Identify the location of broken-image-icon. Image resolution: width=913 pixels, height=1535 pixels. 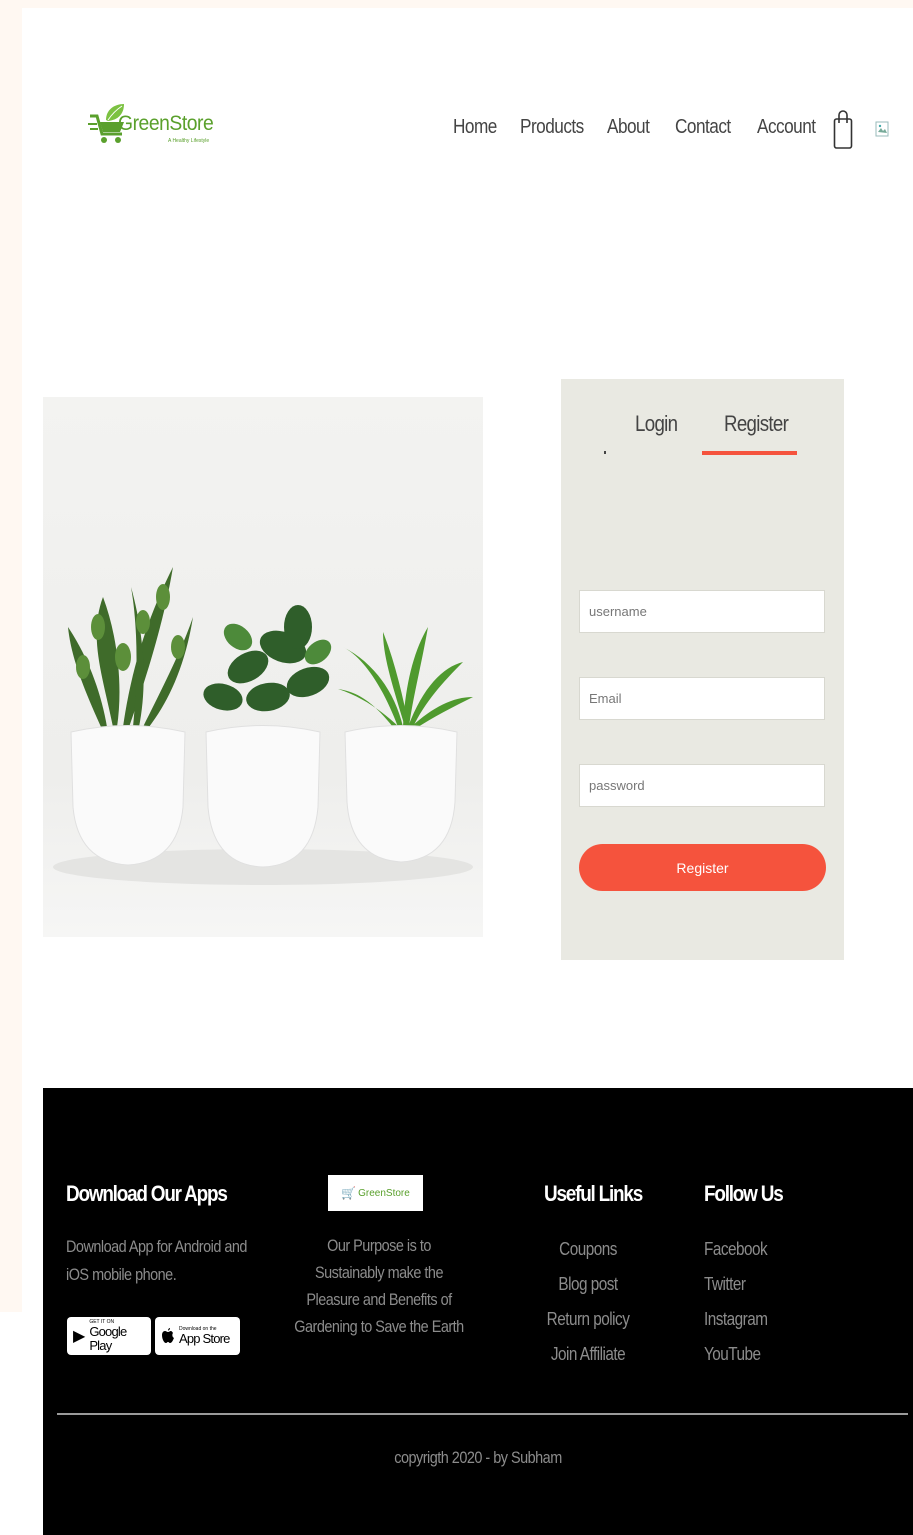
(882, 129).